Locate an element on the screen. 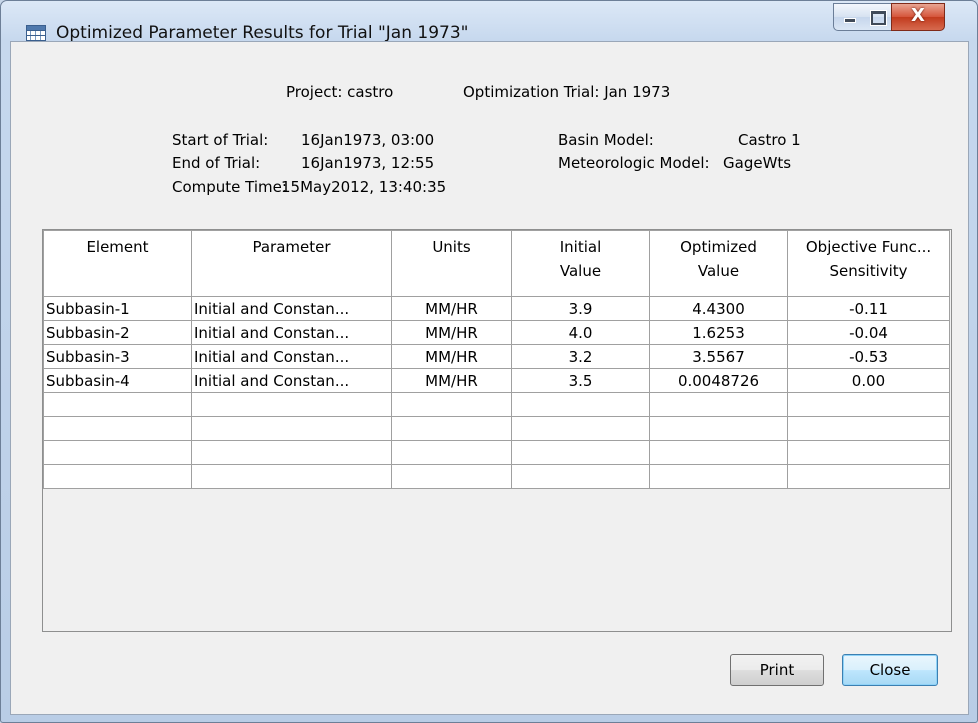 This screenshot has width=978, height=723. close-button: Close is located at coordinates (890, 670).